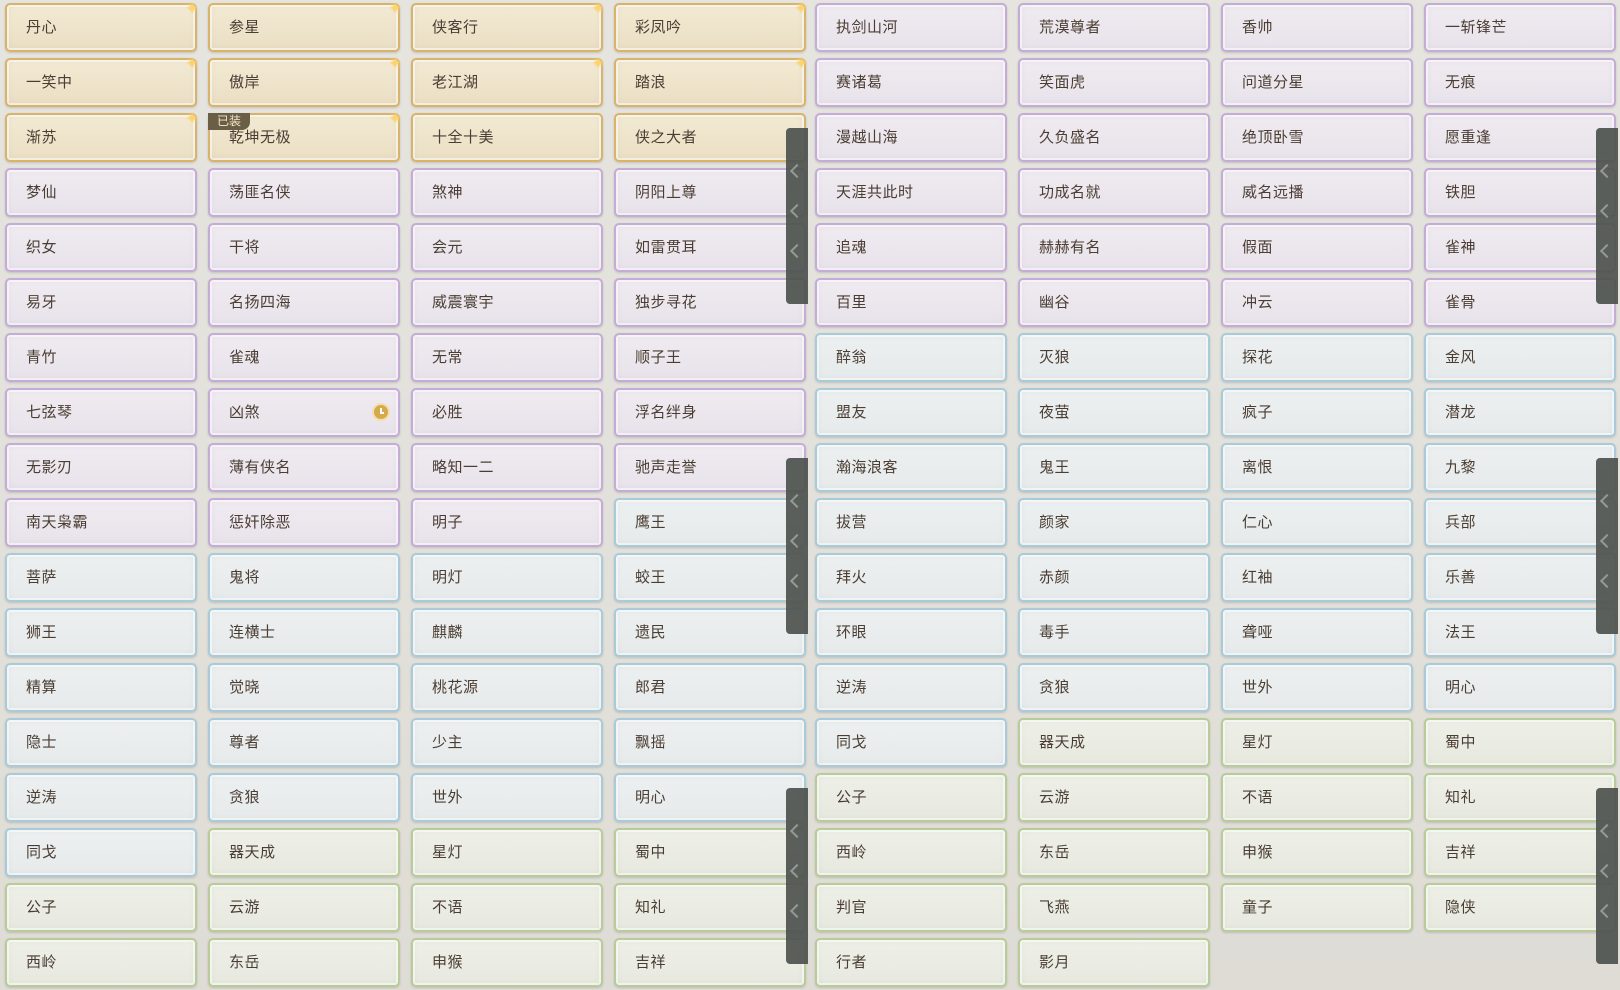 Image resolution: width=1620 pixels, height=990 pixels. Describe the element at coordinates (1317, 577) in the screenshot. I see `title-card: 红袖` at that location.